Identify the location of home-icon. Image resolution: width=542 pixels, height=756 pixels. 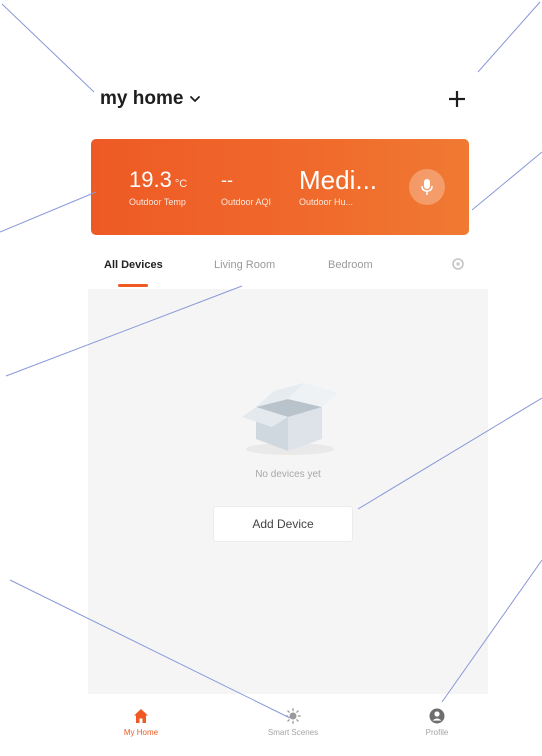
(141, 716).